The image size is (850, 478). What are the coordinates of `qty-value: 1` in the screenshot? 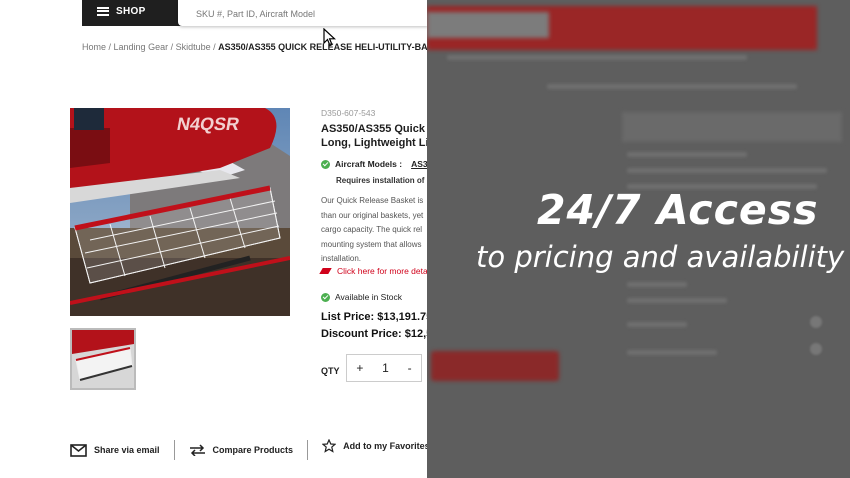 It's located at (385, 368).